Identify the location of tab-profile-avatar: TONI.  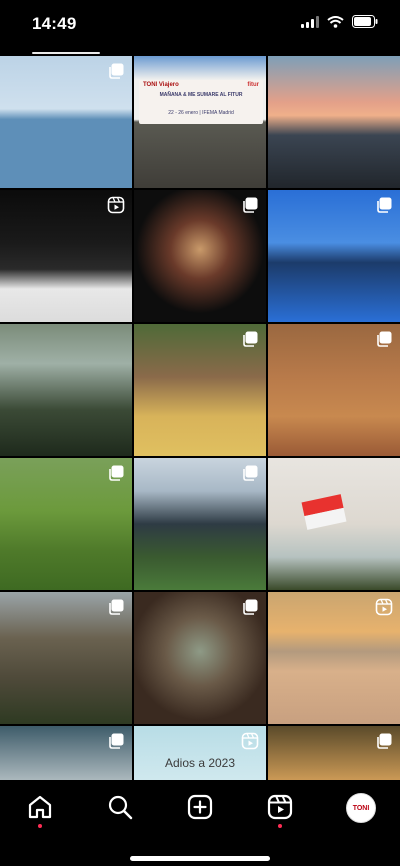
(361, 808).